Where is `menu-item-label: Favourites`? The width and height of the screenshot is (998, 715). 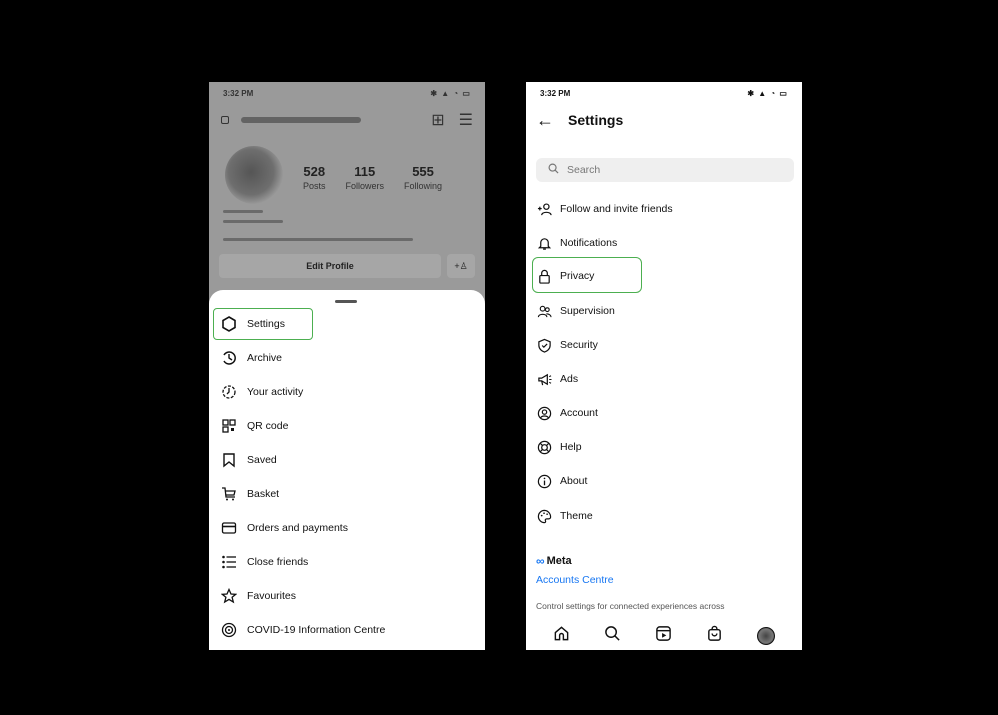
menu-item-label: Favourites is located at coordinates (272, 596).